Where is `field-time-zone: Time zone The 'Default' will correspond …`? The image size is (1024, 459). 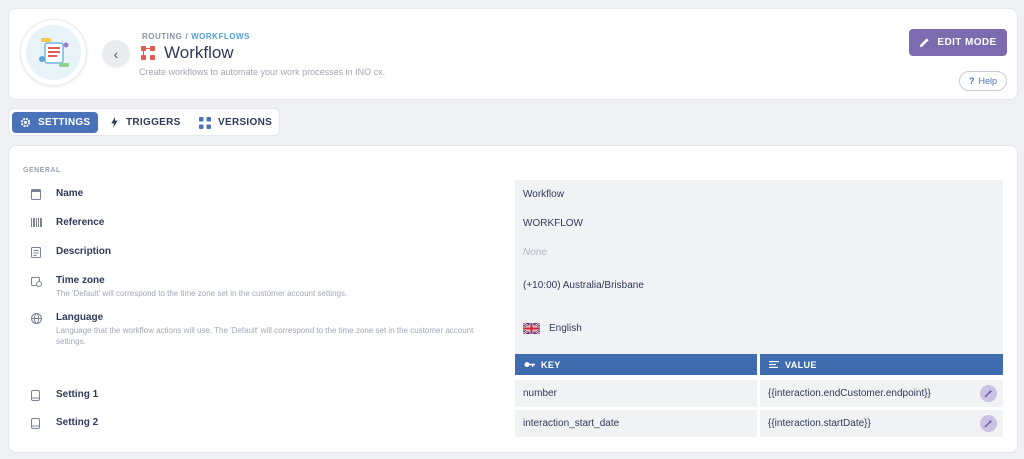
field-time-zone: Time zone The 'Default' will correspond … is located at coordinates (263, 287).